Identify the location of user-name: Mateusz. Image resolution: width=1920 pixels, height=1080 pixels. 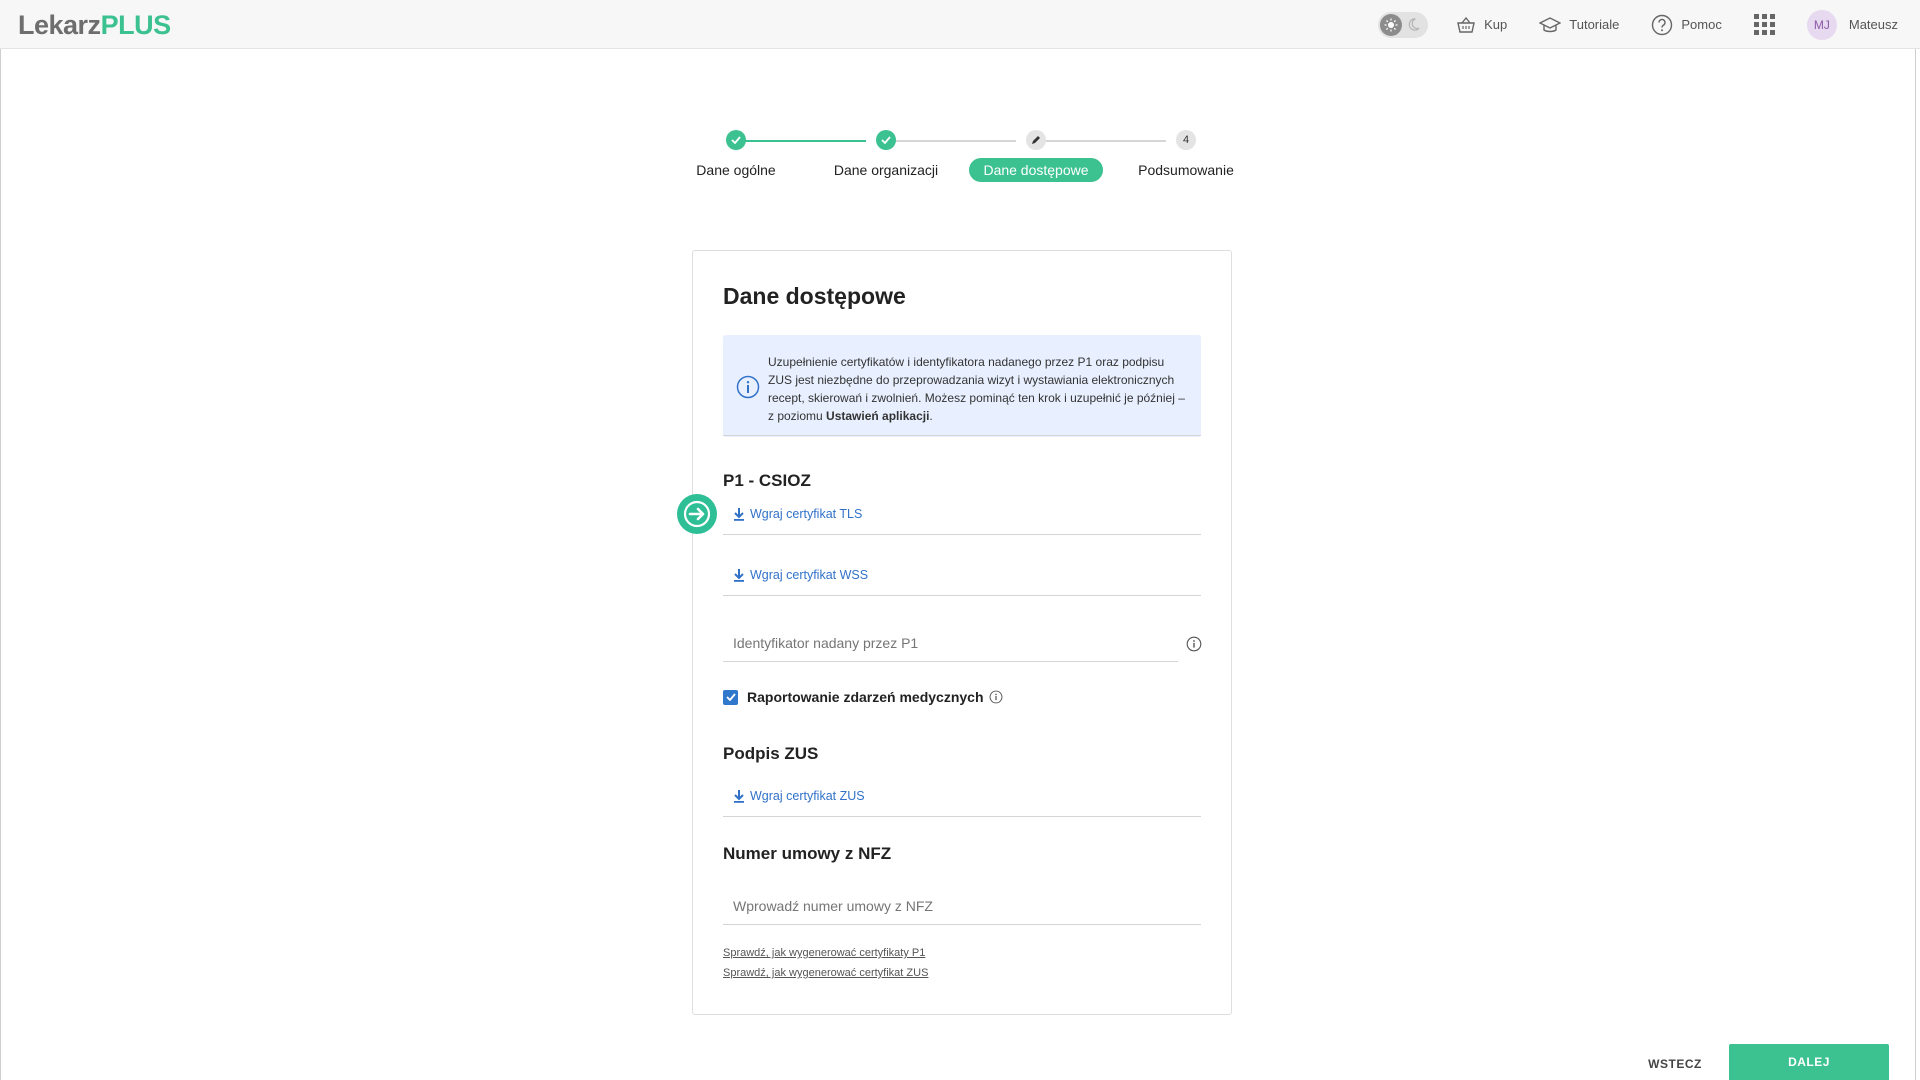
(1873, 24).